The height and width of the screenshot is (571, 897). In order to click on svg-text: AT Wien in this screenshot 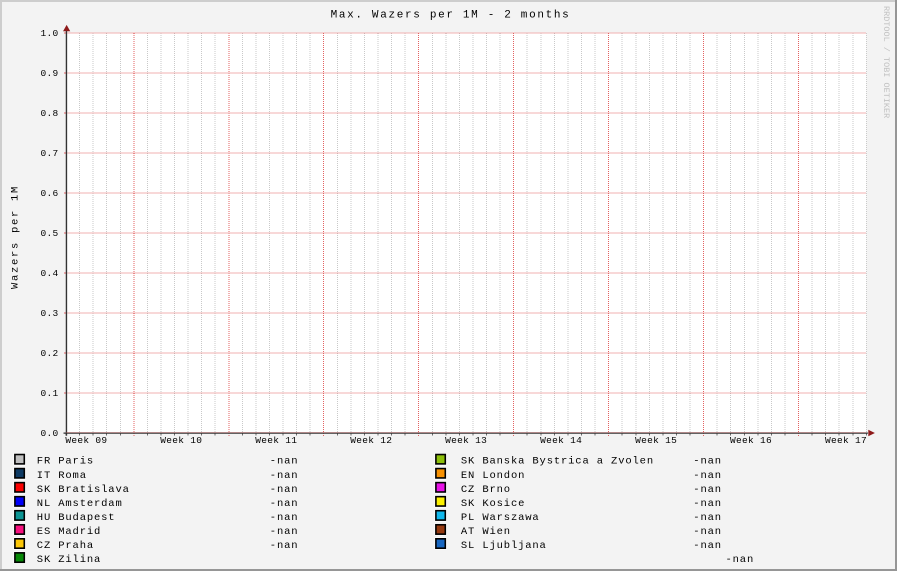, I will do `click(486, 532)`.